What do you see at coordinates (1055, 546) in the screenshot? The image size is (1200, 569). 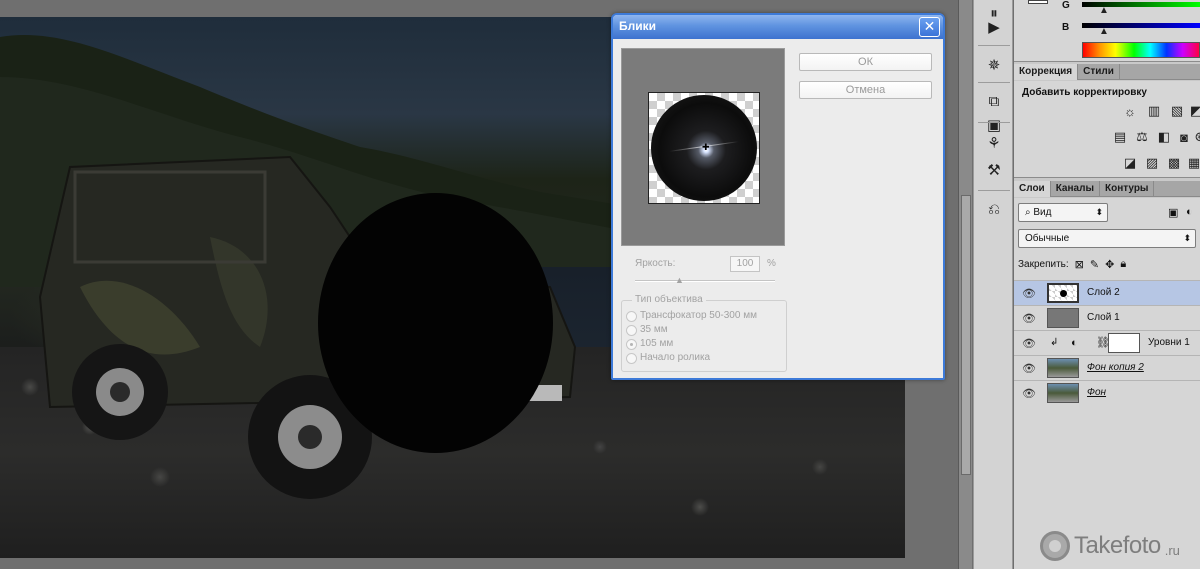 I see `takefoto-logo-icon` at bounding box center [1055, 546].